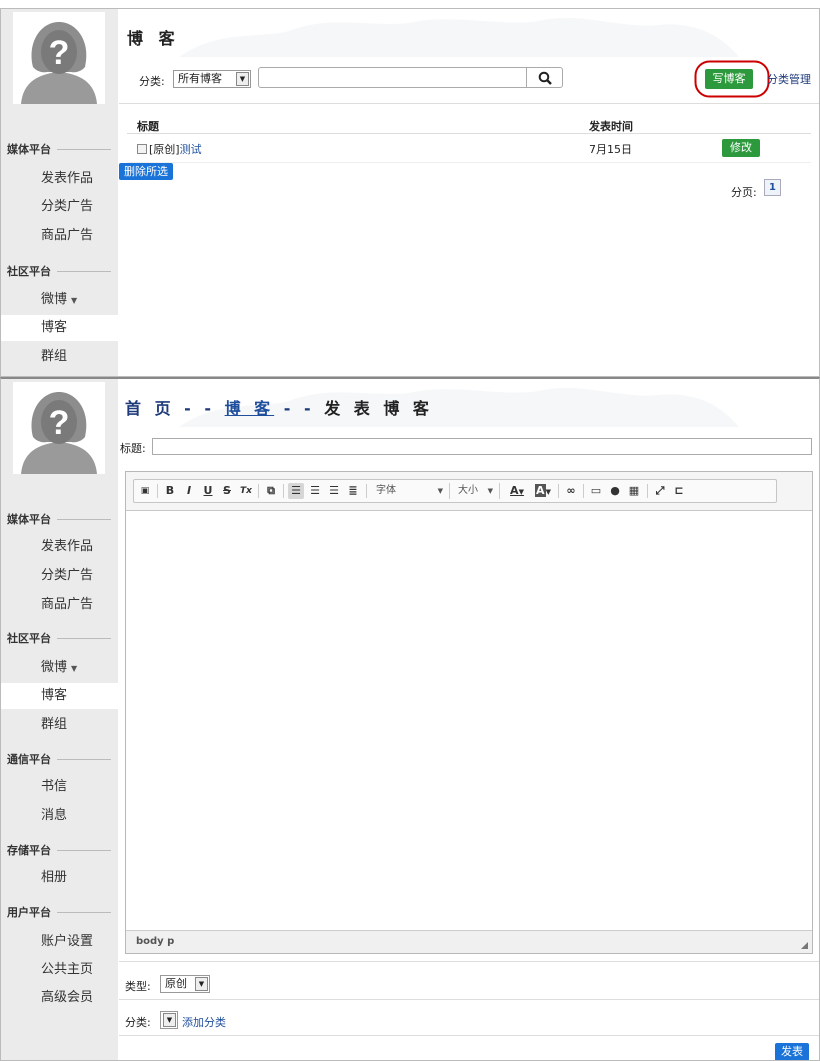 The image size is (820, 1061). What do you see at coordinates (792, 1051) in the screenshot?
I see `publish-button: 发表` at bounding box center [792, 1051].